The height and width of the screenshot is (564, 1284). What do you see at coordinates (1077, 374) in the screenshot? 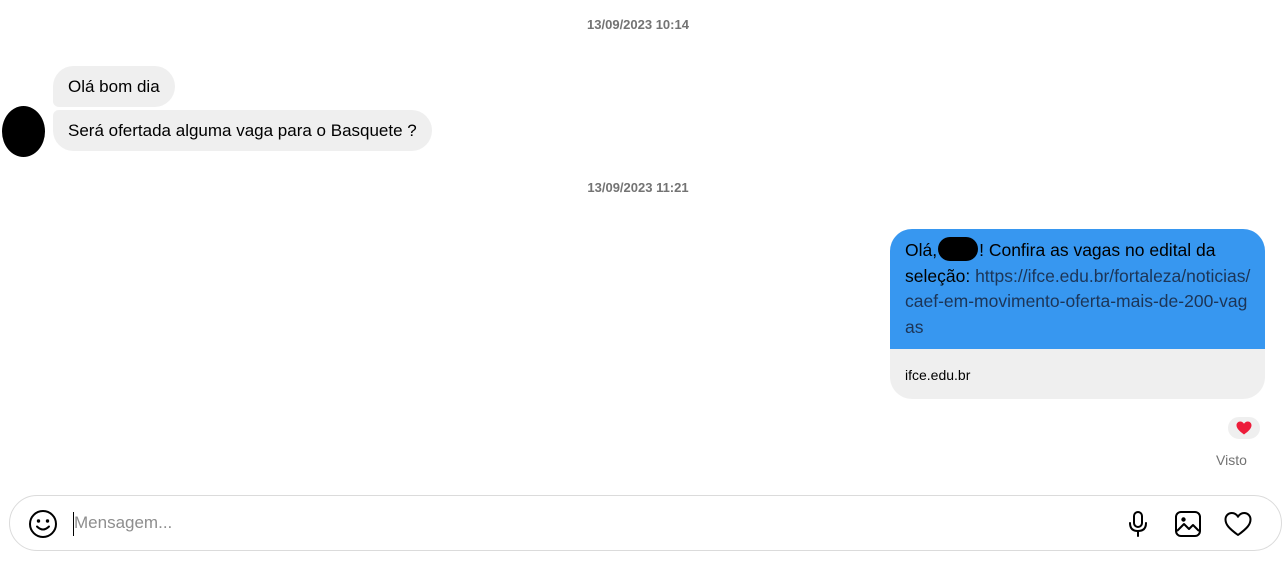
I see `link-preview: ifce.edu.br` at bounding box center [1077, 374].